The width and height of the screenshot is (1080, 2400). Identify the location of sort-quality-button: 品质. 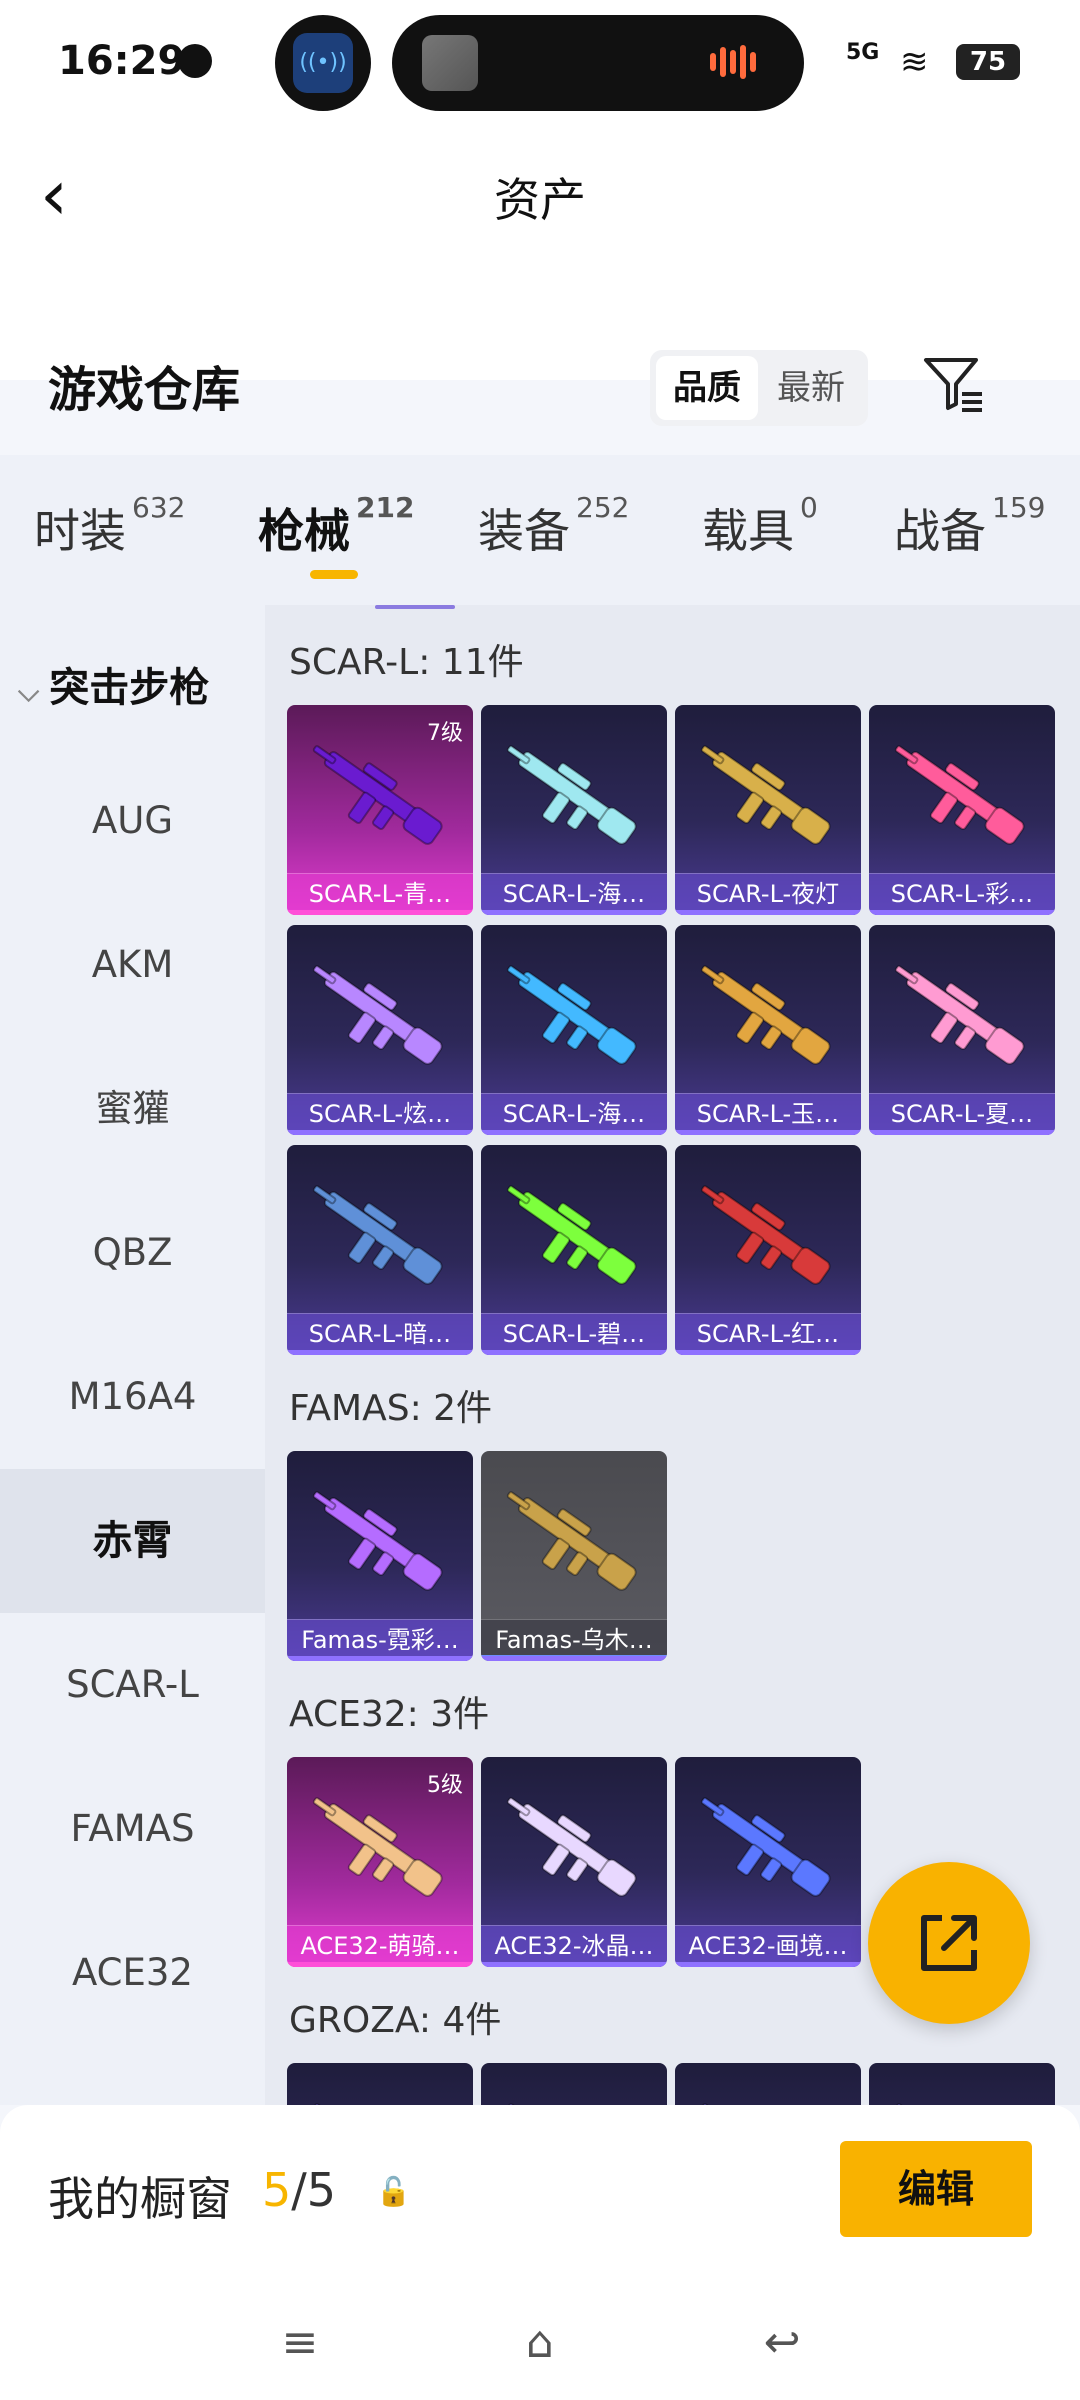
(707, 388).